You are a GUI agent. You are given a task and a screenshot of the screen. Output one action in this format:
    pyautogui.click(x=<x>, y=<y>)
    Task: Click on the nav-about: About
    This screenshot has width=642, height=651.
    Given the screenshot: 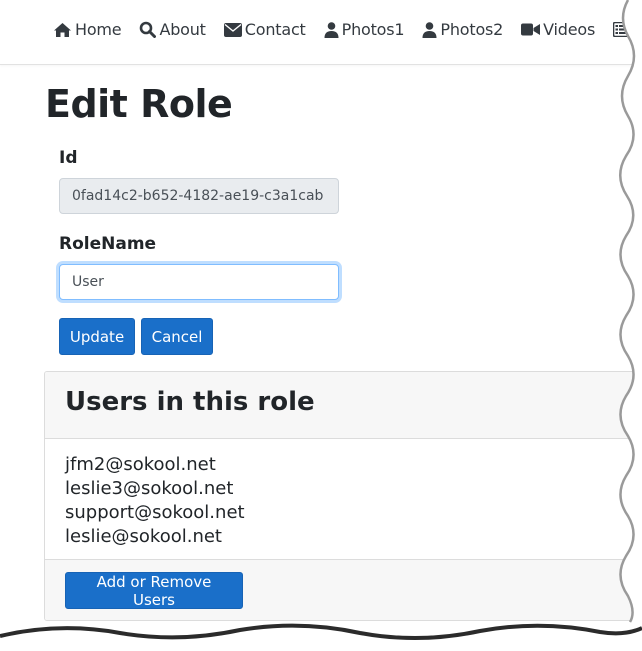 What is the action you would take?
    pyautogui.click(x=172, y=29)
    